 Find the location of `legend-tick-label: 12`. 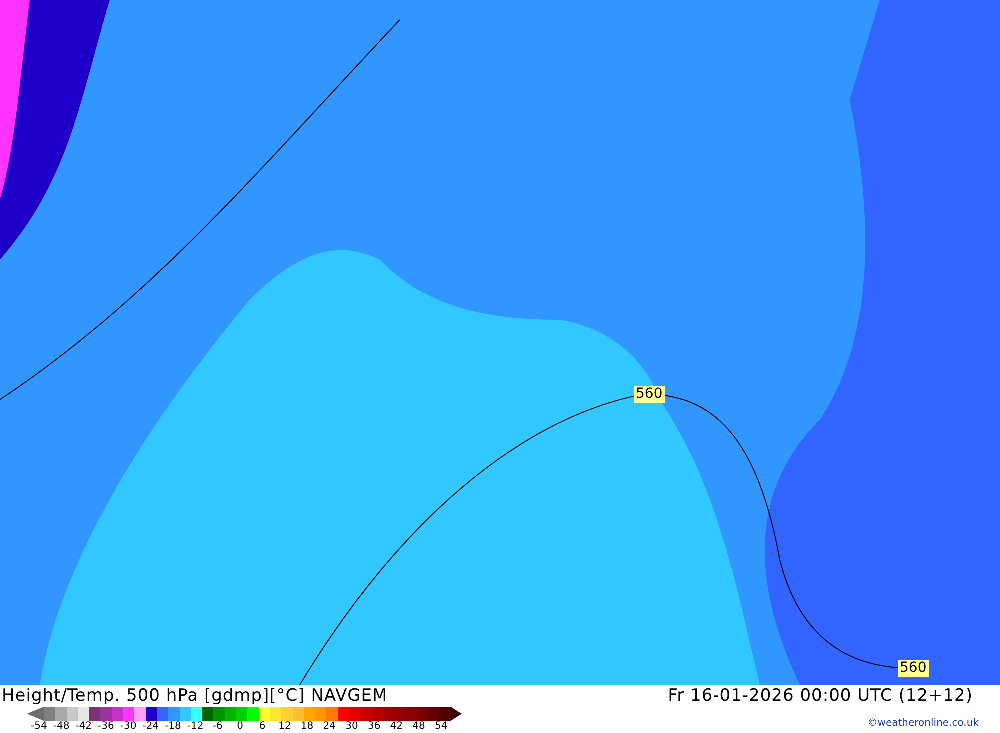

legend-tick-label: 12 is located at coordinates (285, 727).